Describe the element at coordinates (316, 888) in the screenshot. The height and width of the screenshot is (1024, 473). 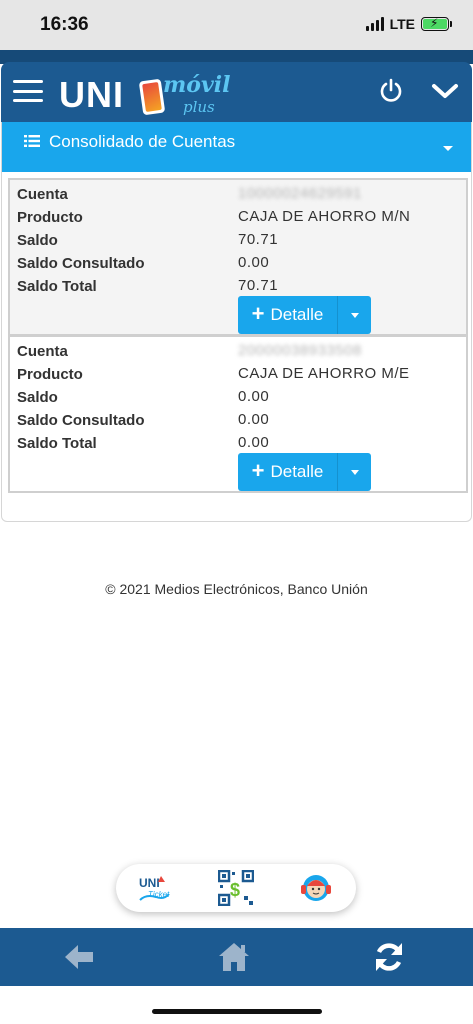
I see `support-agent-icon` at that location.